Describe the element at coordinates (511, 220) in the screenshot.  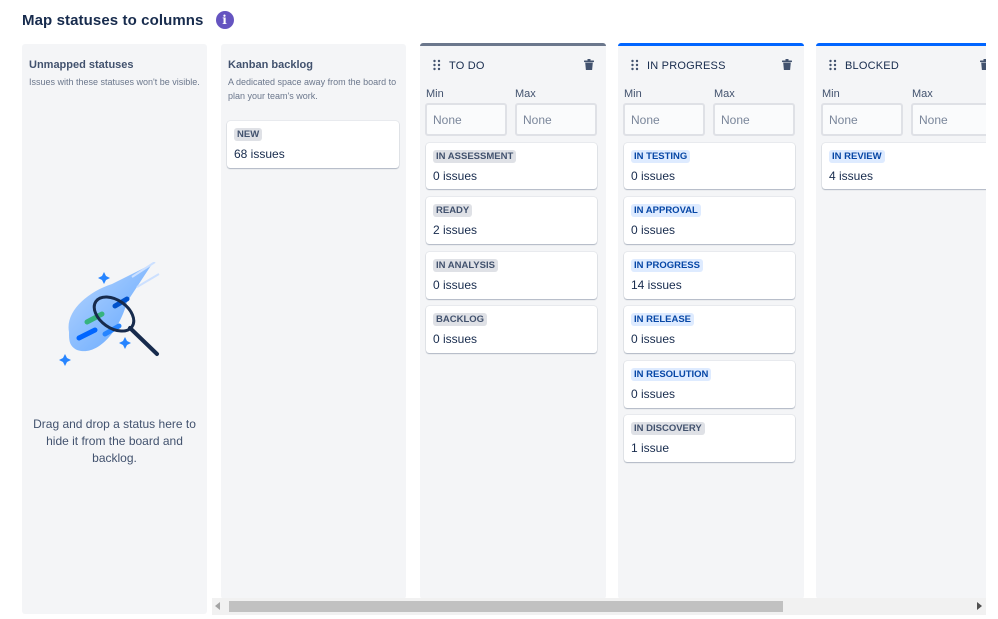
I see `status-card-ready: READY 2 issues` at that location.